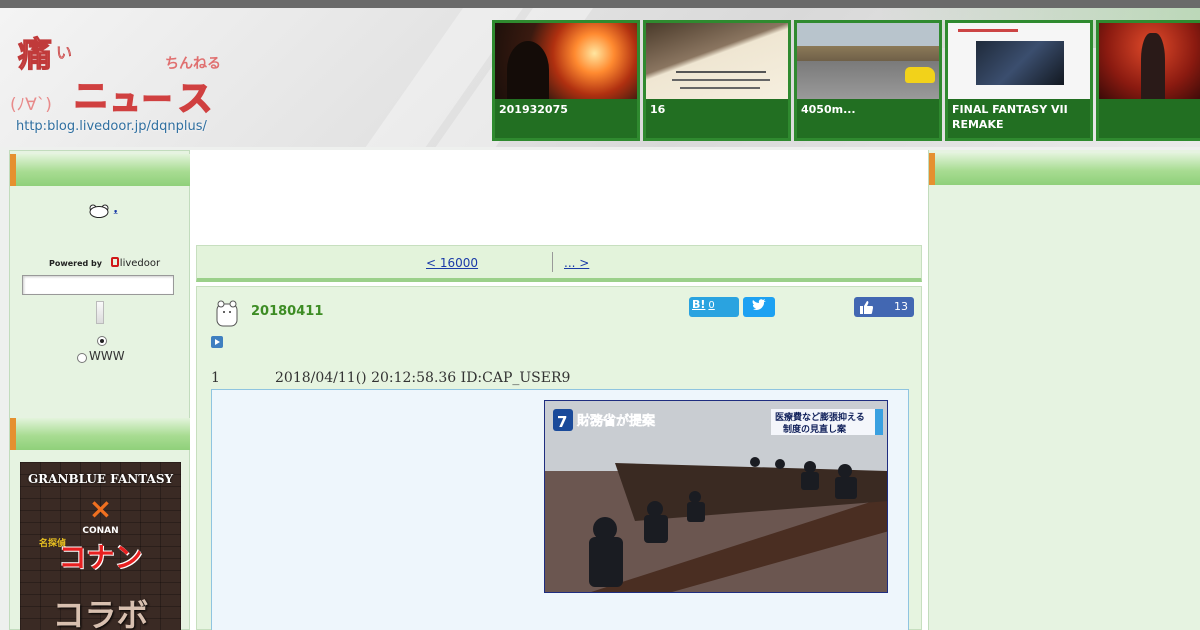 Image resolution: width=1200 pixels, height=630 pixels. Describe the element at coordinates (100, 557) in the screenshot. I see `banner-line: コナン` at that location.